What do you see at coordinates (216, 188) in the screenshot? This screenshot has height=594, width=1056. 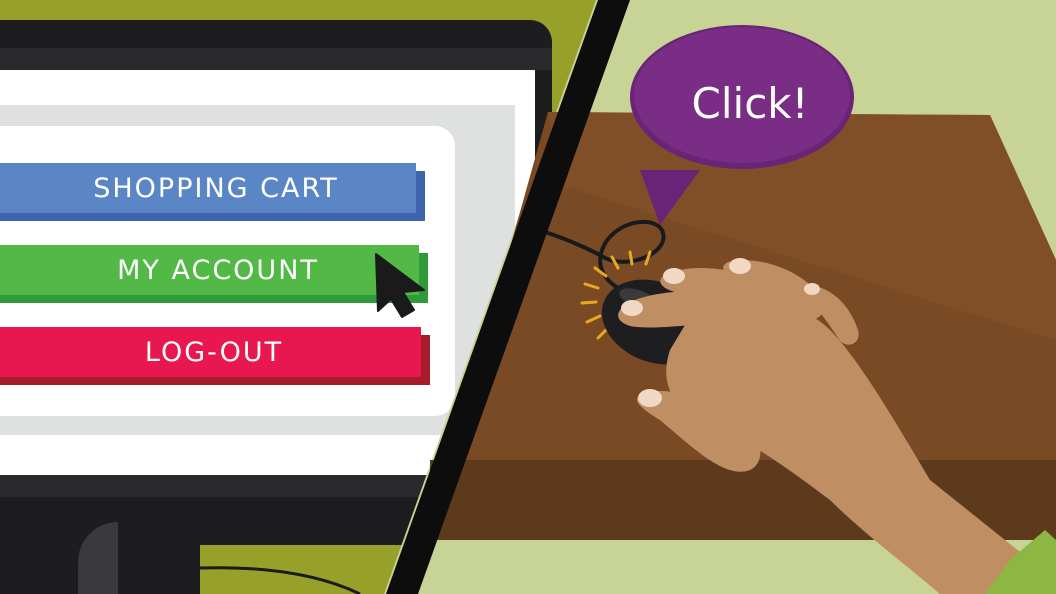 I see `shopping-cart-label: SHOPPING CART` at bounding box center [216, 188].